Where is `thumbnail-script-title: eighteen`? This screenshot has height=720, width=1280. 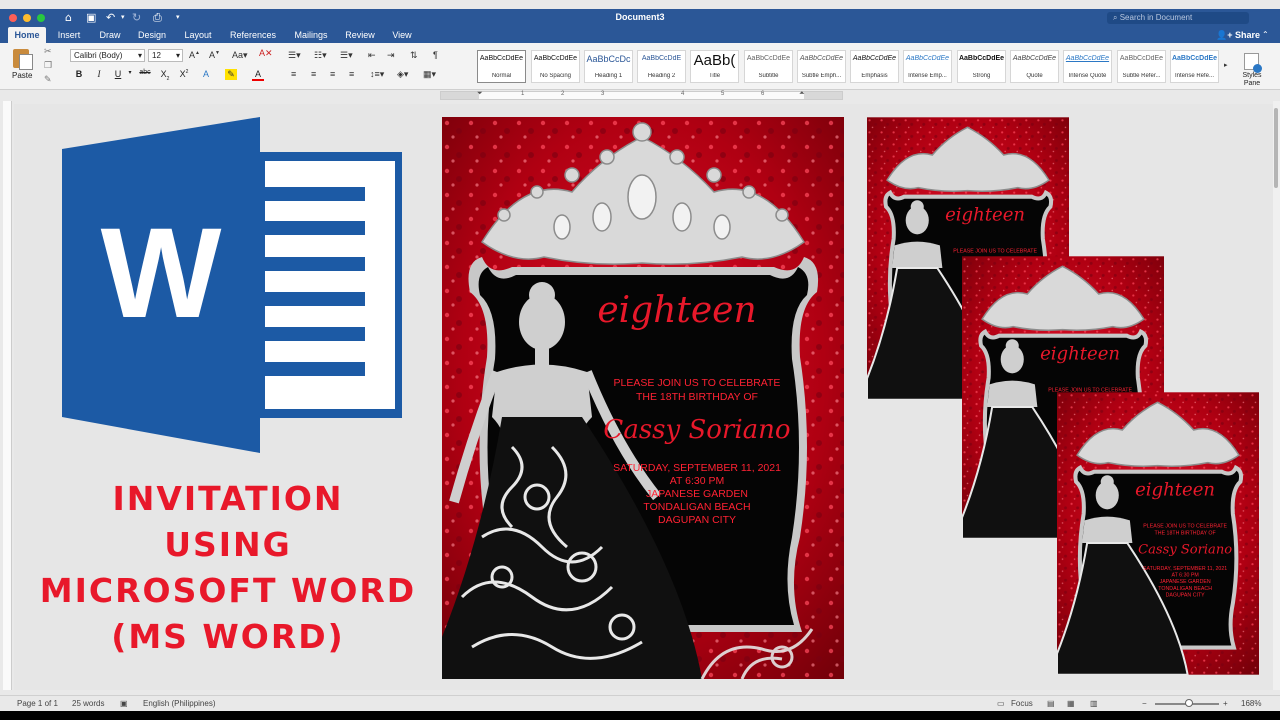 thumbnail-script-title: eighteen is located at coordinates (985, 214).